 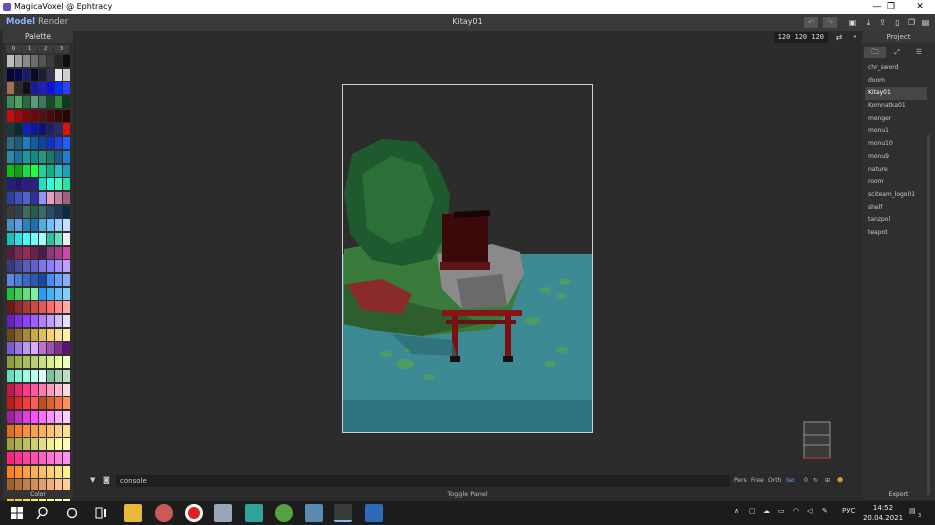 What do you see at coordinates (796, 511) in the screenshot?
I see `wifi-icon: ◠` at bounding box center [796, 511].